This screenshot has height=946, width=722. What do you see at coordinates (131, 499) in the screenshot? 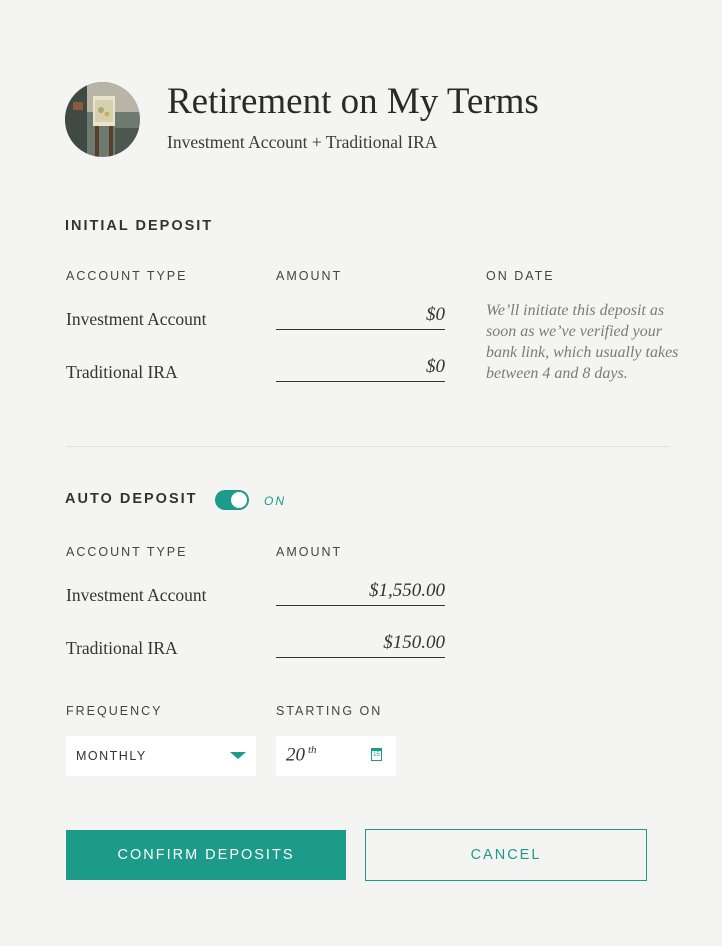
I see `auto-deposit-heading: AUTO DEPOSIT` at bounding box center [131, 499].